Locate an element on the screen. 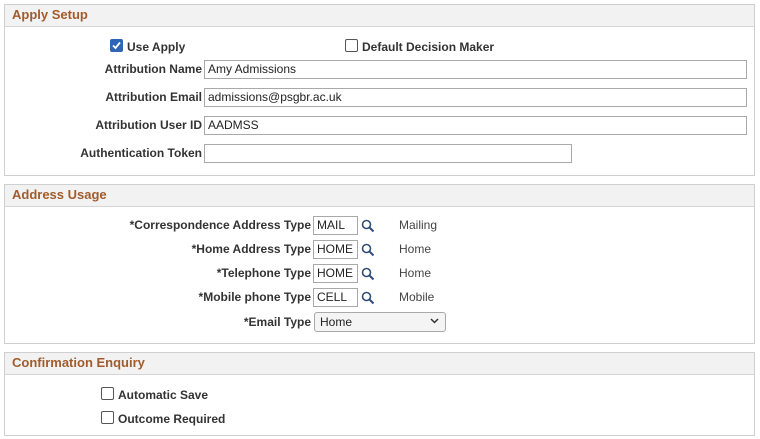 The width and height of the screenshot is (760, 439). telephone-type-label: *Telephone Type is located at coordinates (263, 273).